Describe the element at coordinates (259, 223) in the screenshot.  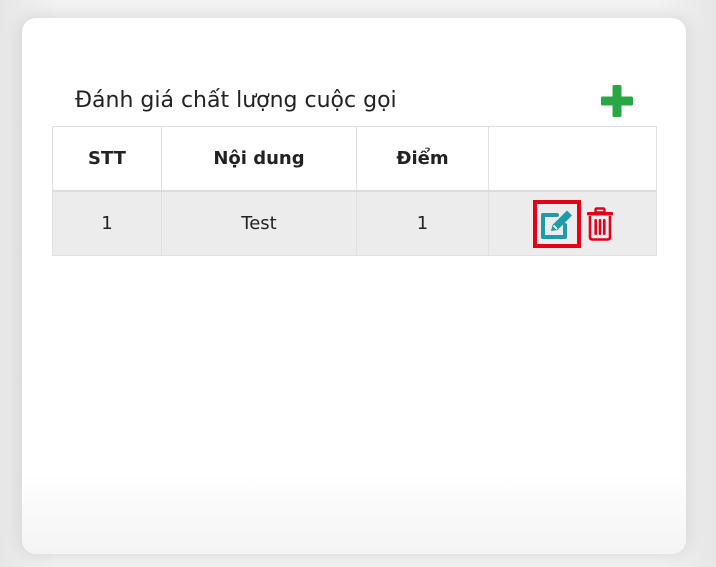
I see `cell-content: Test` at that location.